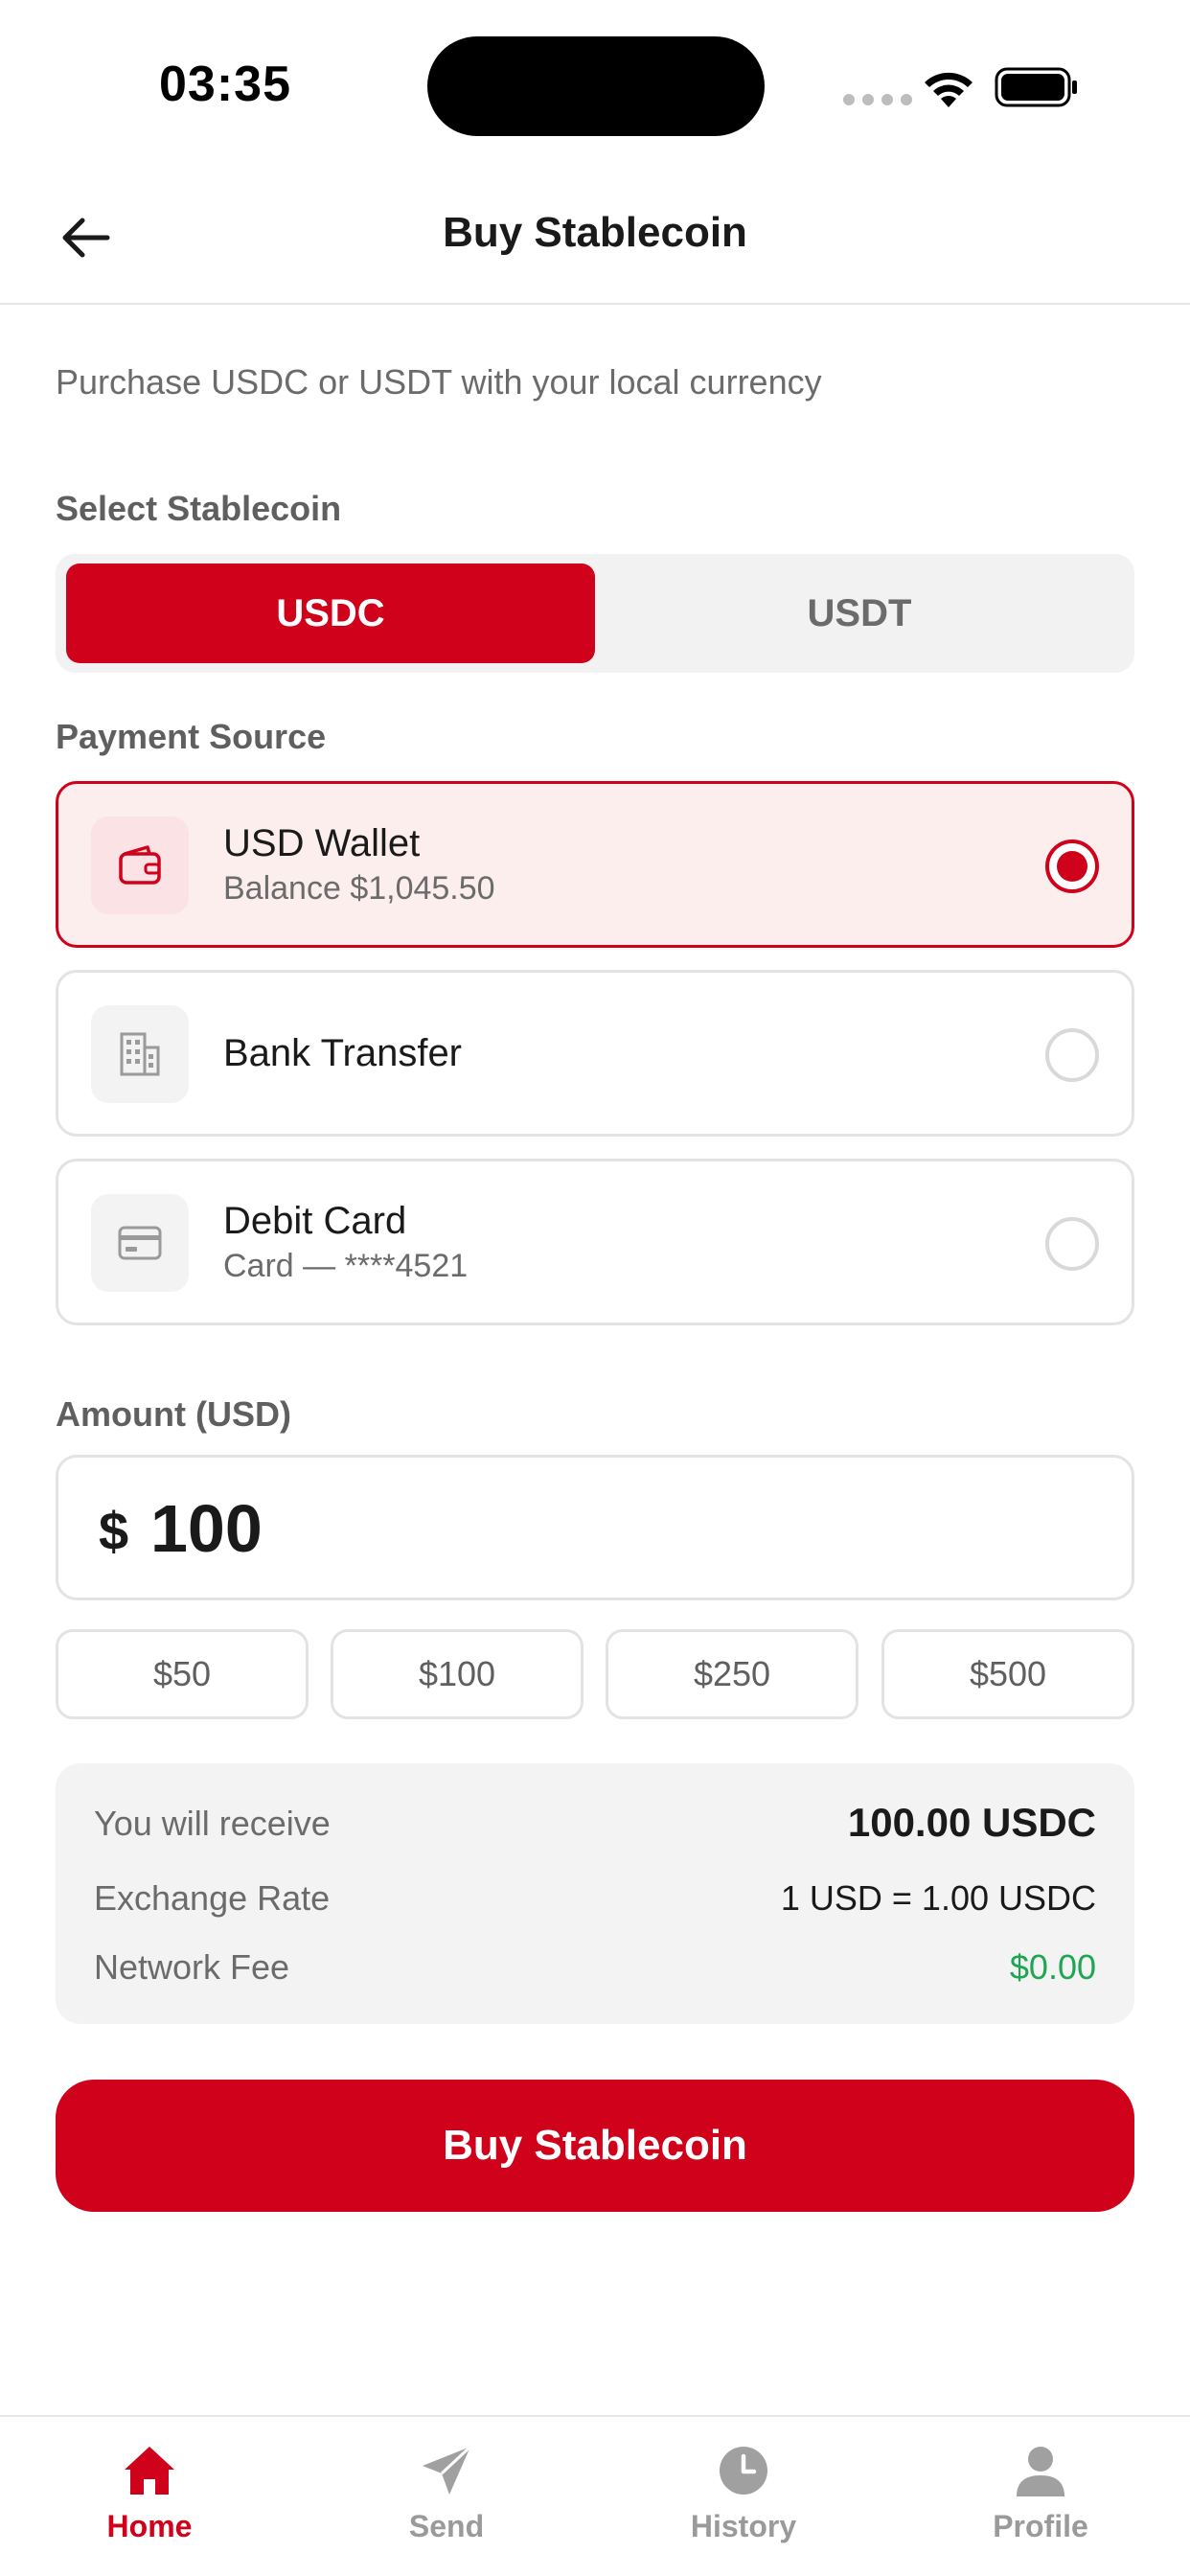 The height and width of the screenshot is (2576, 1190). What do you see at coordinates (1040, 2471) in the screenshot?
I see `profile-icon` at bounding box center [1040, 2471].